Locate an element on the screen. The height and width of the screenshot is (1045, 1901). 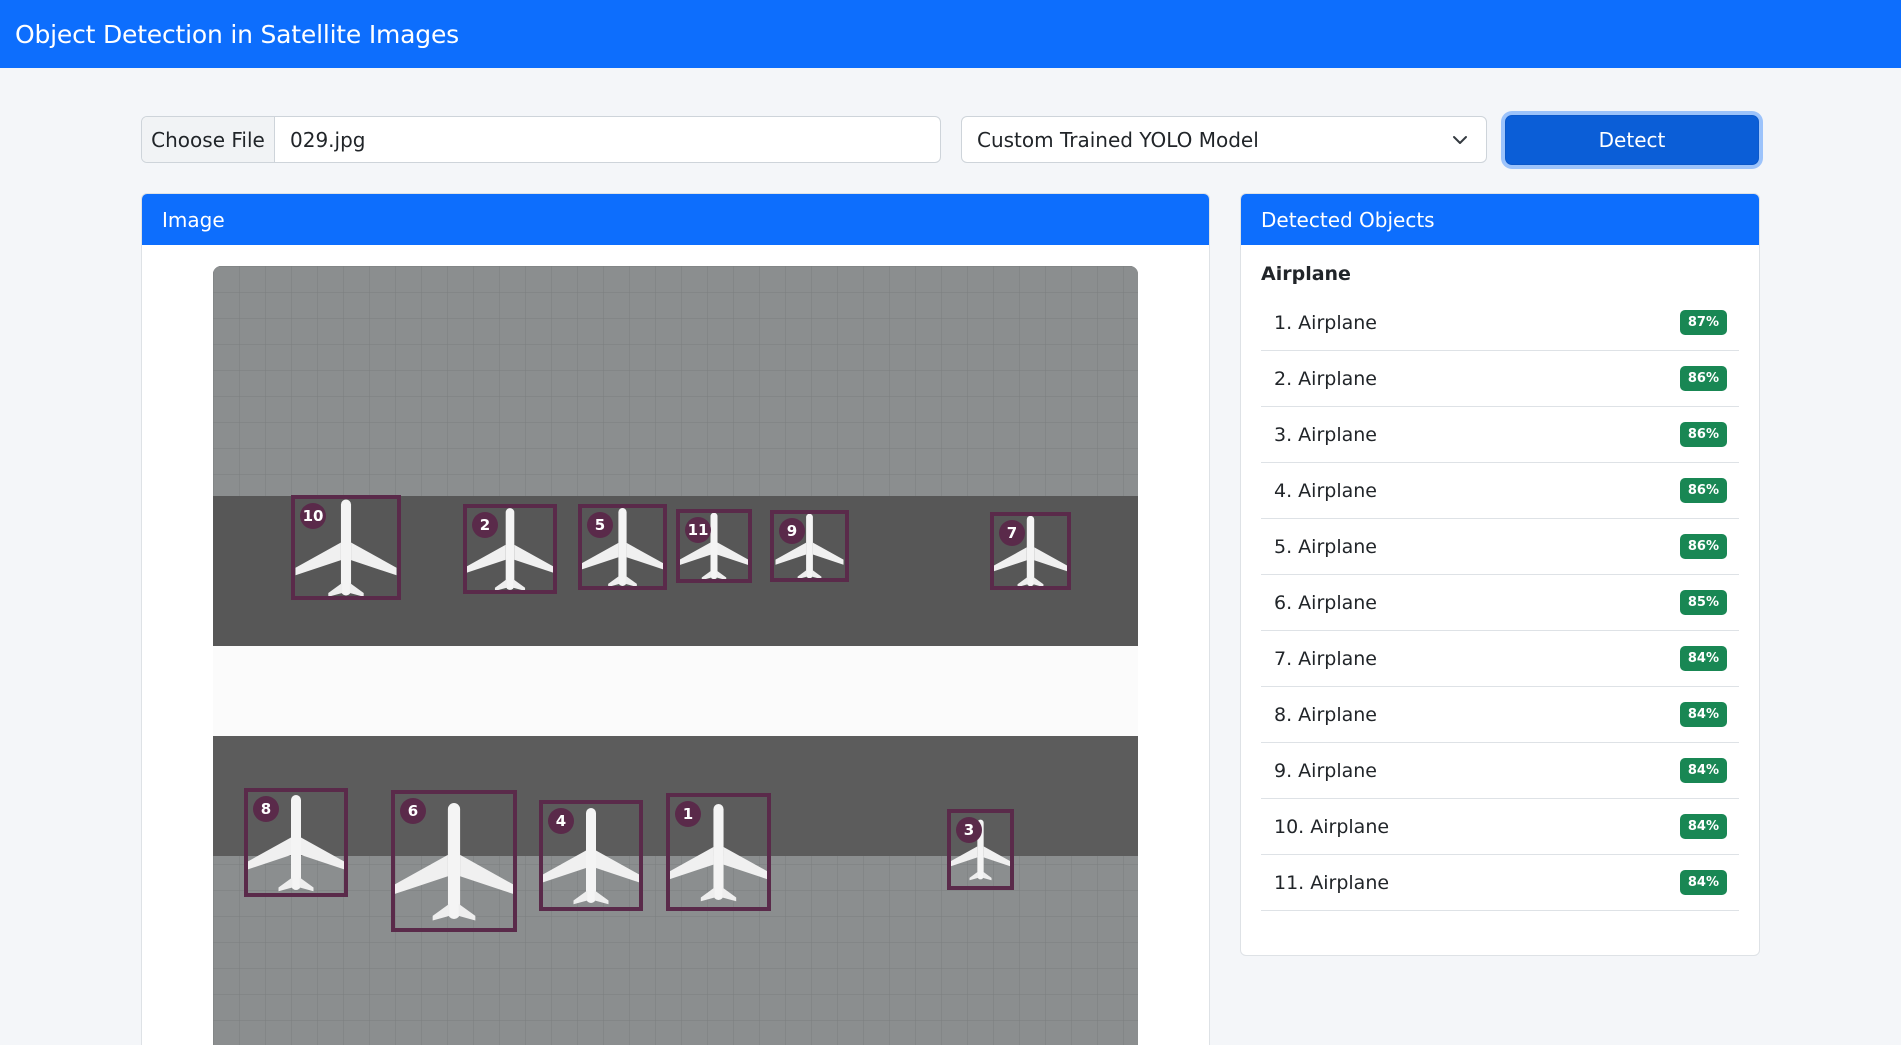
model-select-value: Custom Trained YOLO Model is located at coordinates (1118, 139).